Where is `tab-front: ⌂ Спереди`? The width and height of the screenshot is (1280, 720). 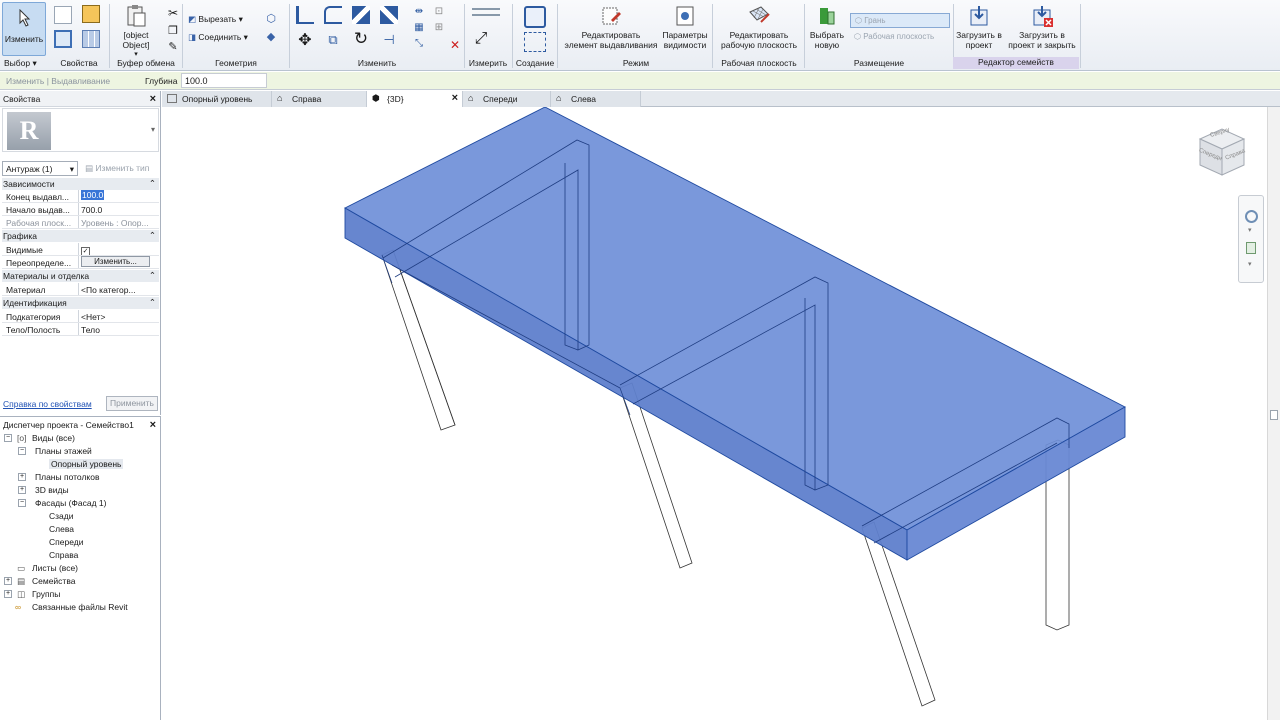
tab-front: ⌂ Спереди is located at coordinates (507, 99).